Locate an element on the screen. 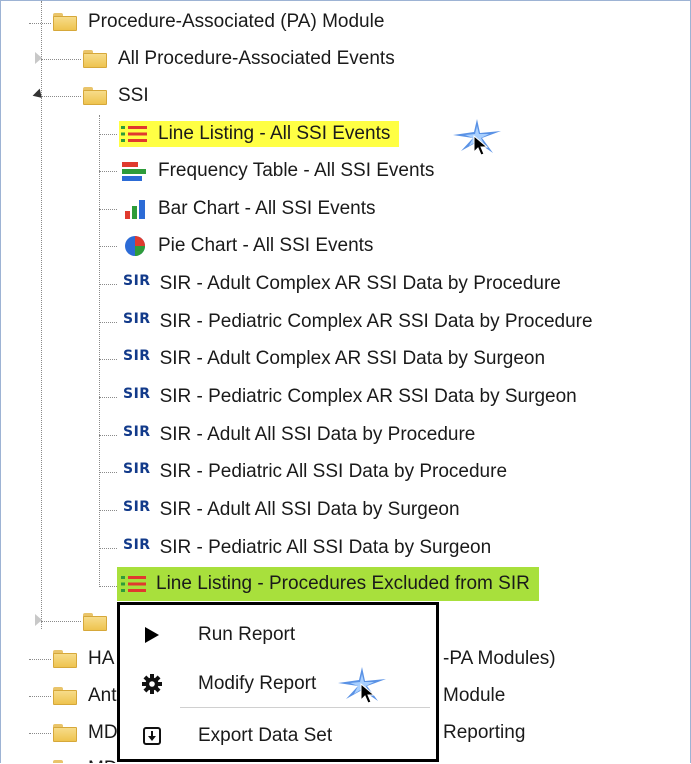  play-icon is located at coordinates (152, 635).